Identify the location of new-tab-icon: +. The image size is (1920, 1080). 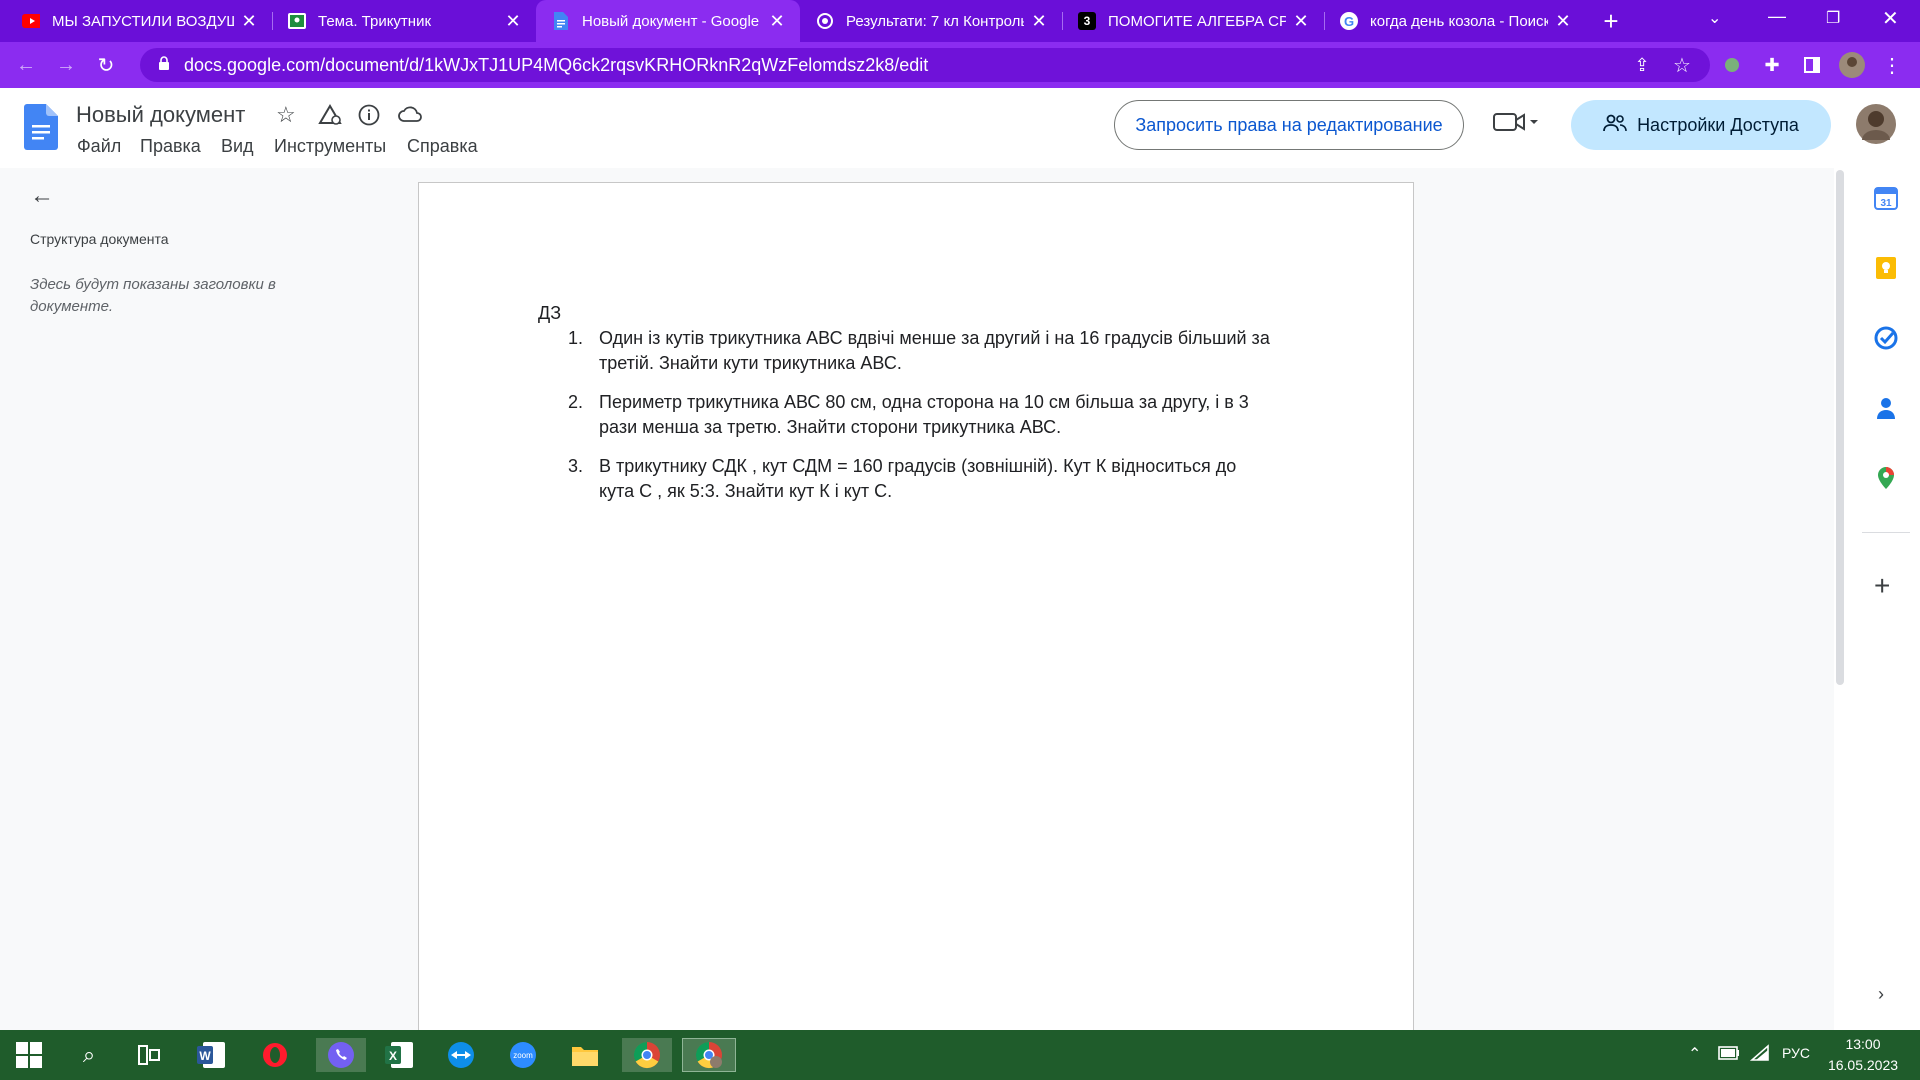
(1611, 21).